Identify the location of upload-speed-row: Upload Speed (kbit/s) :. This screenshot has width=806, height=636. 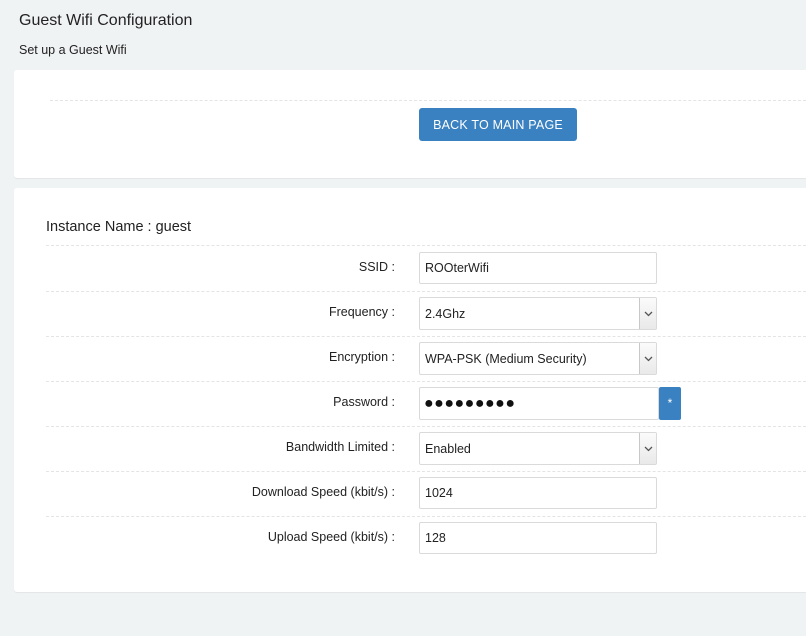
(410, 539).